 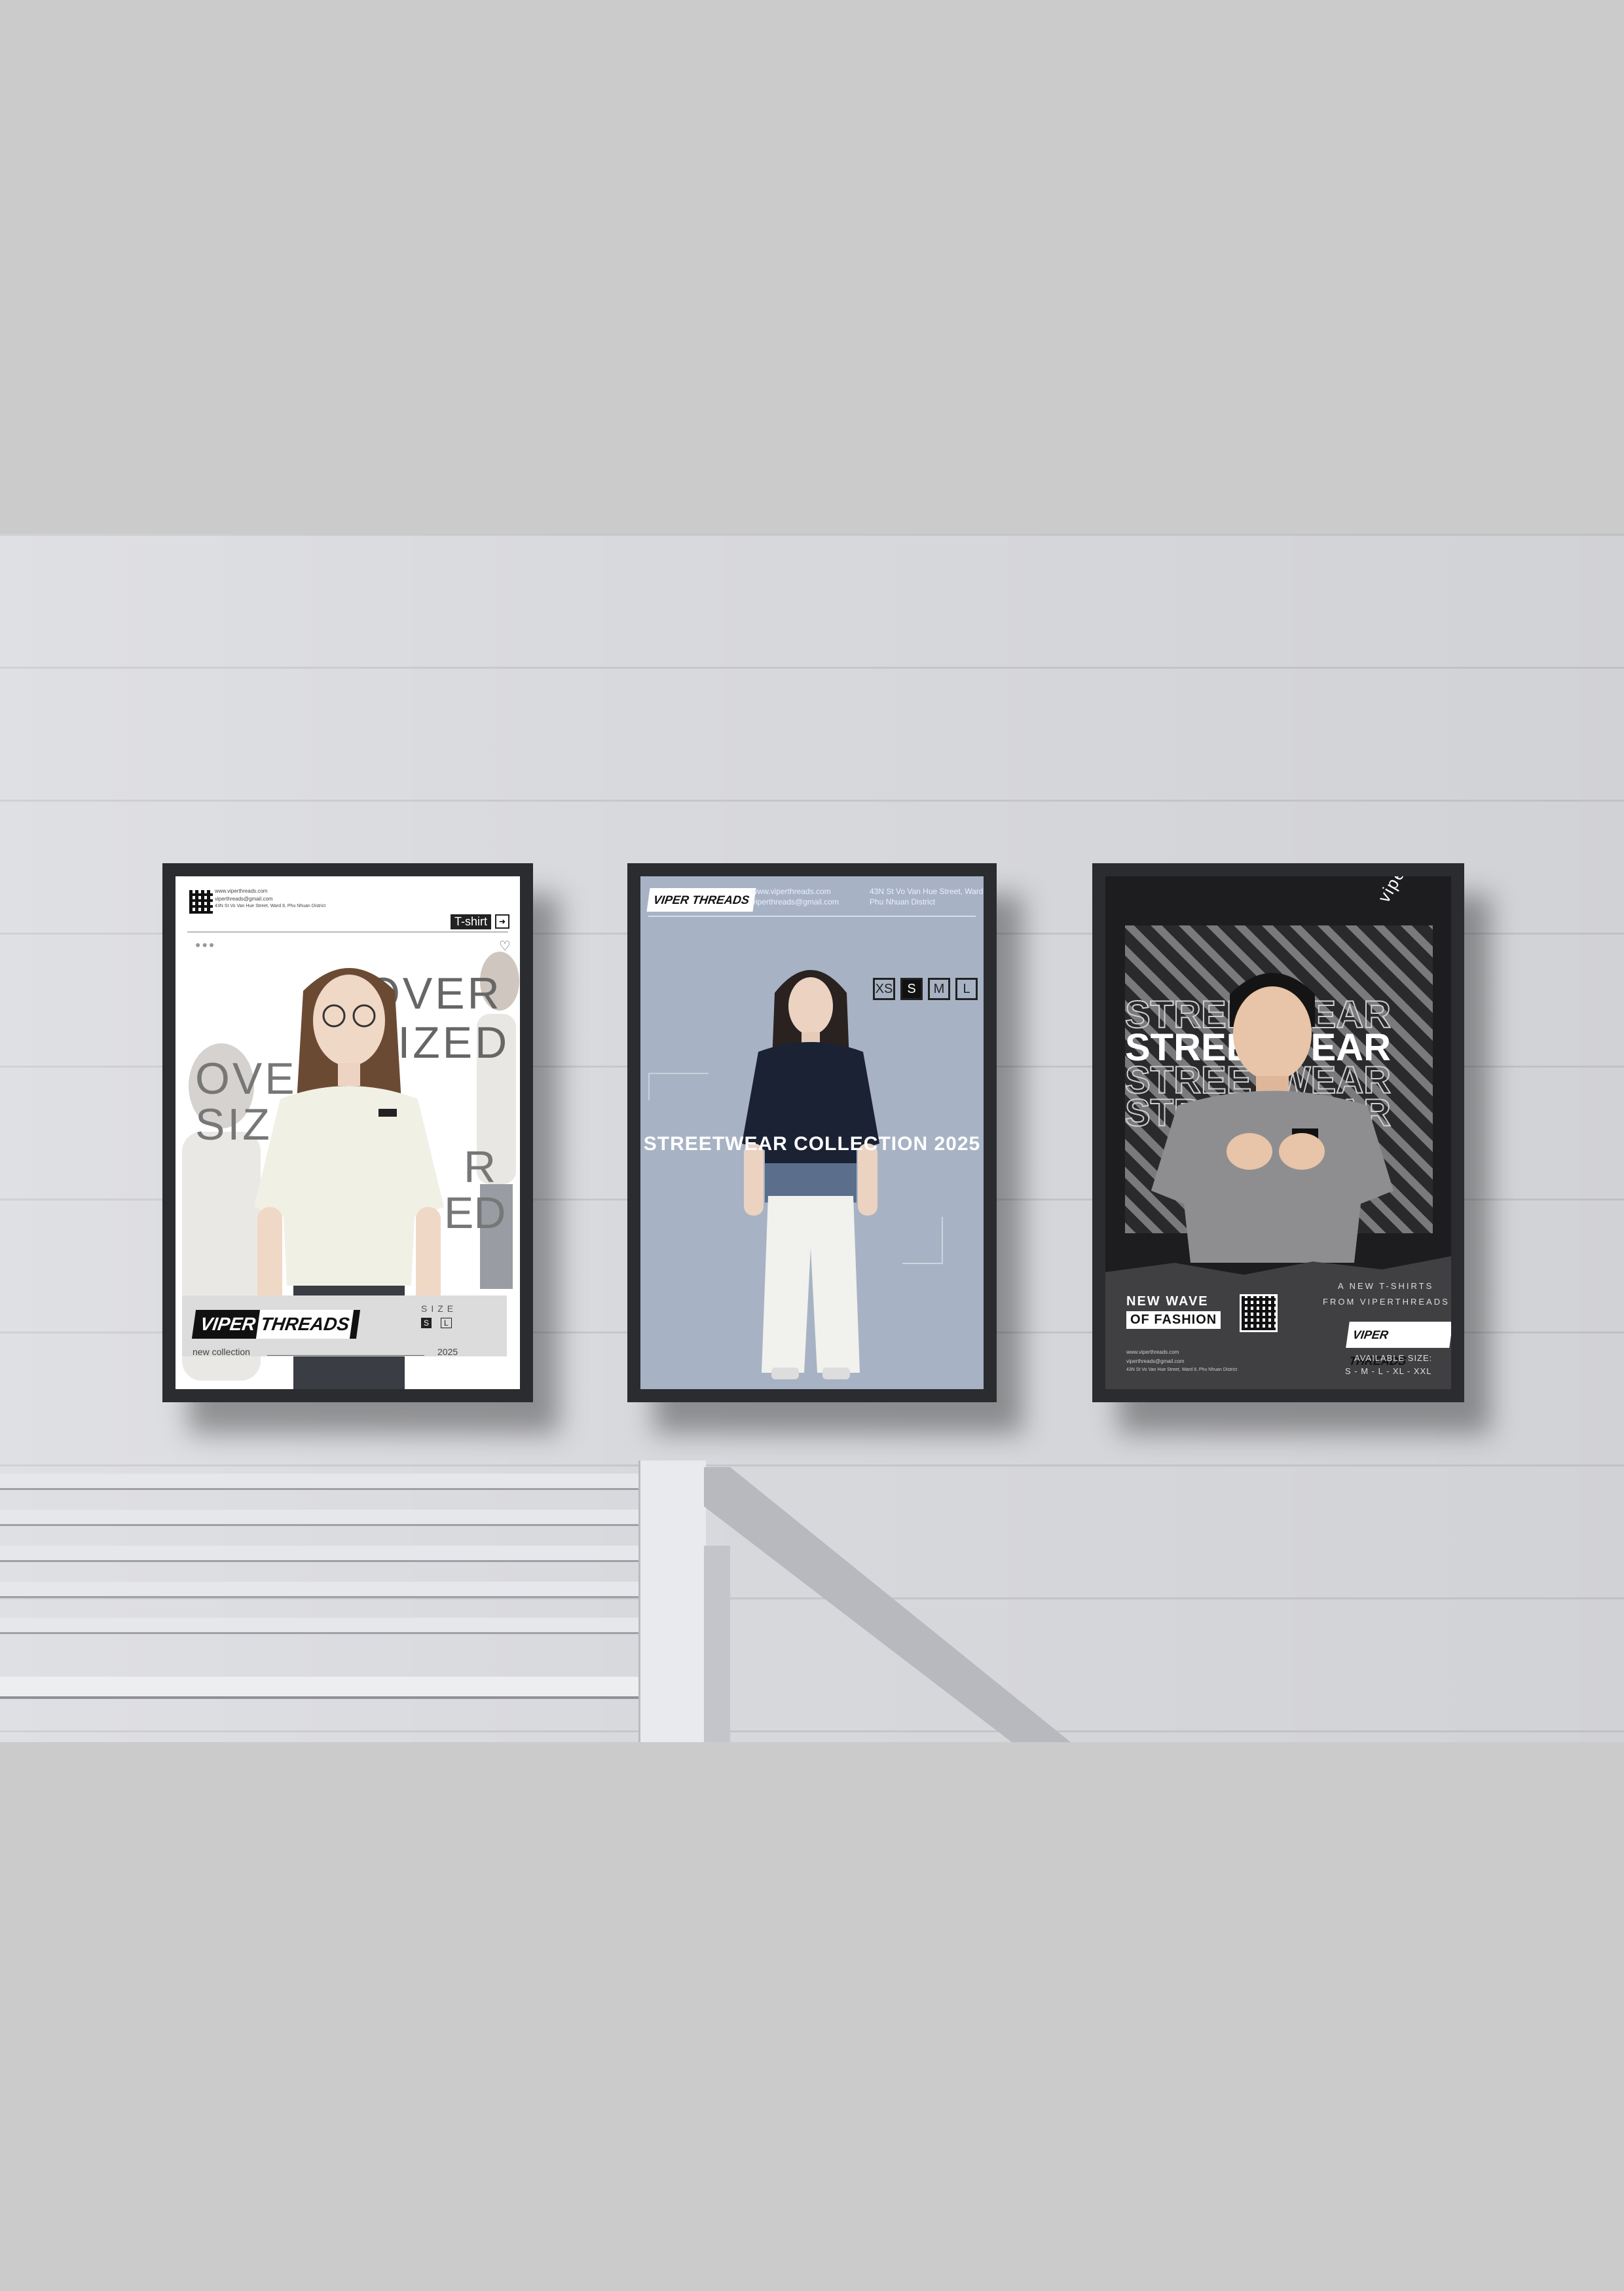 I want to click on footer-new-collection: new collection, so click(x=221, y=1352).